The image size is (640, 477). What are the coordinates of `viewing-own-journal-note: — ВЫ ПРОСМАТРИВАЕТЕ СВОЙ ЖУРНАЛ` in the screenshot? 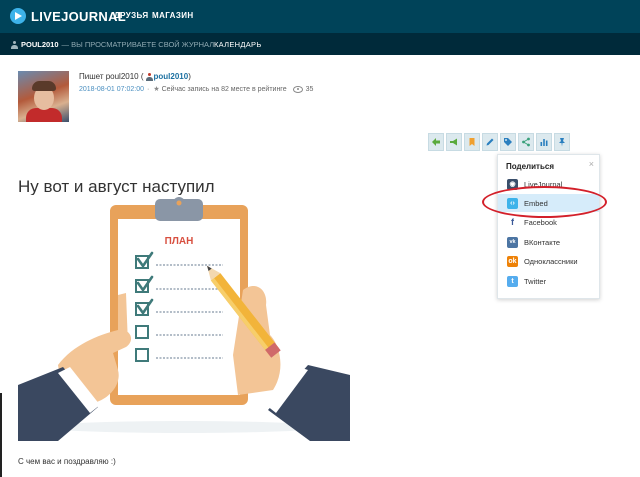 It's located at (138, 44).